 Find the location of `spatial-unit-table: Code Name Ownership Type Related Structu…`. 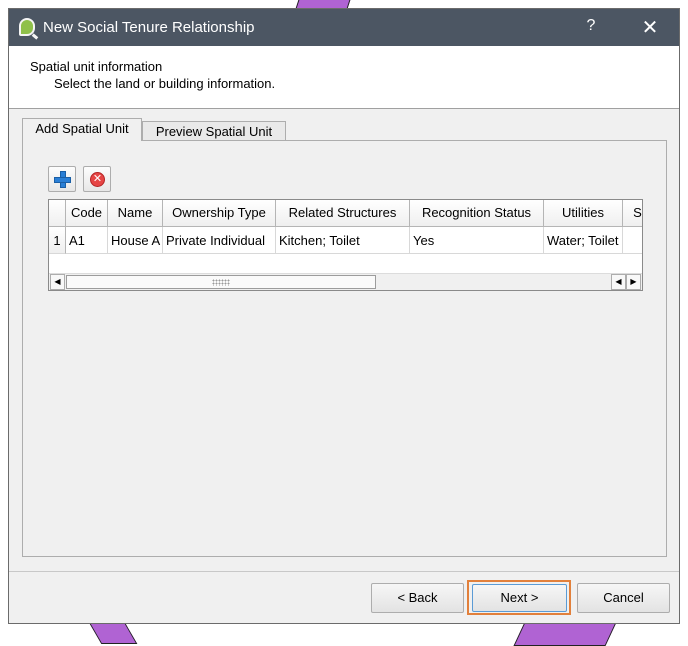

spatial-unit-table: Code Name Ownership Type Related Structu… is located at coordinates (345, 245).